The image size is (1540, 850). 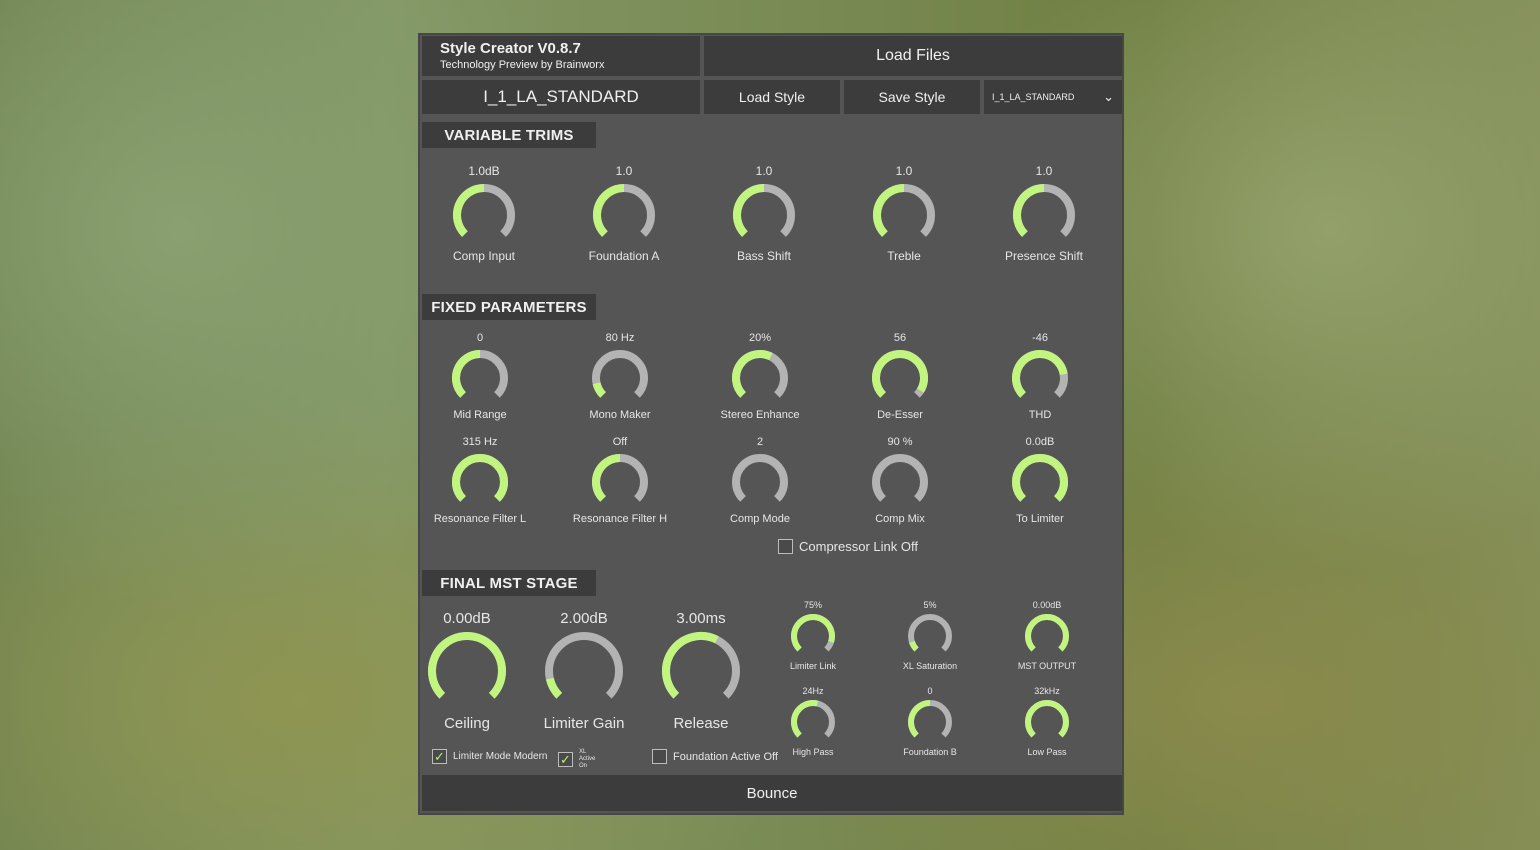 What do you see at coordinates (561, 97) in the screenshot?
I see `style-name-field: I_1_LA_STANDARD` at bounding box center [561, 97].